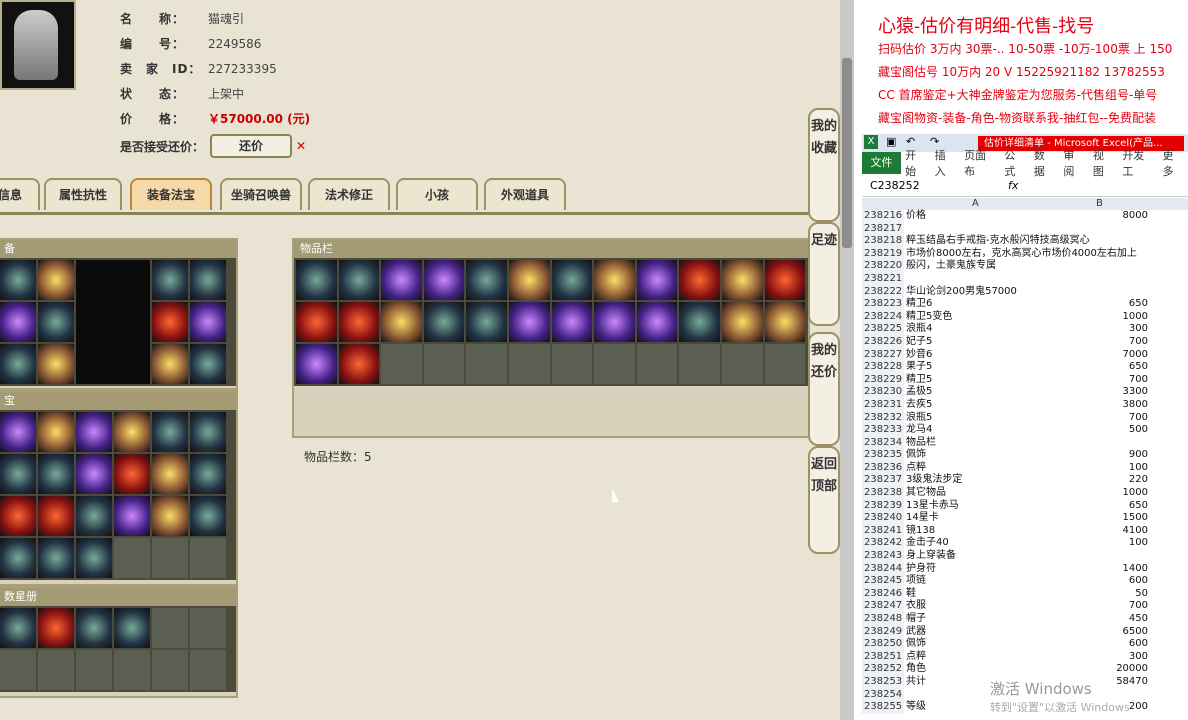  What do you see at coordinates (349, 194) in the screenshot?
I see `tab-spells: 法术修正` at bounding box center [349, 194].